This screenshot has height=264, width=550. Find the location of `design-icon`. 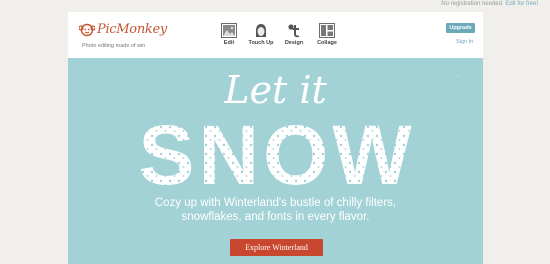

design-icon is located at coordinates (293, 31).